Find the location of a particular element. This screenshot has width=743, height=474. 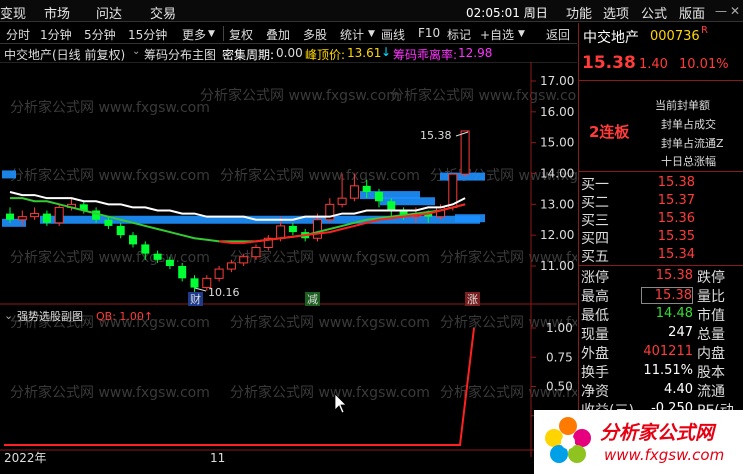

orderbook-price: 15.37 is located at coordinates (676, 200).